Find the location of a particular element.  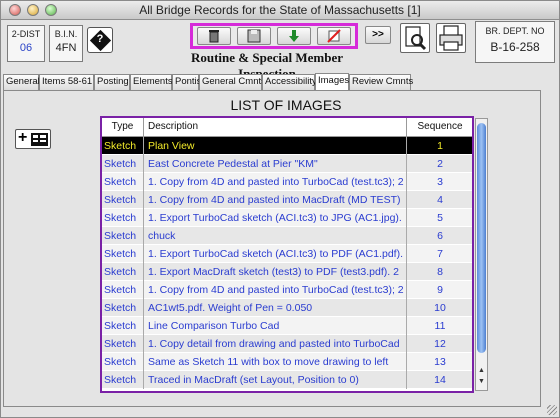

save-icon is located at coordinates (254, 36).